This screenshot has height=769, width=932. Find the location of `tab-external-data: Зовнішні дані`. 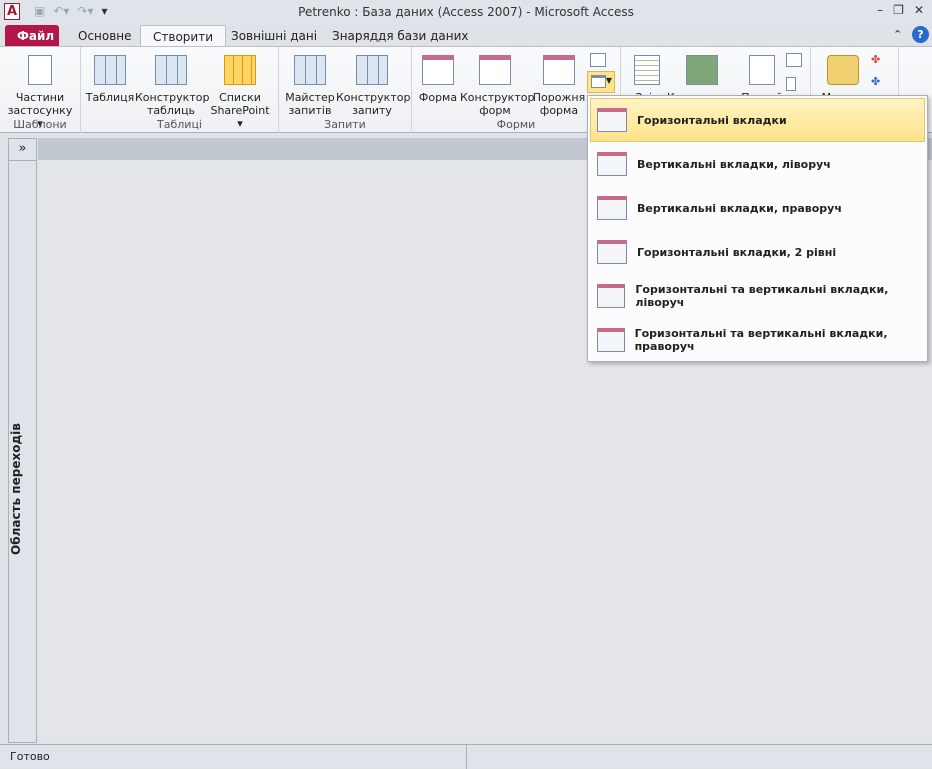

tab-external-data: Зовнішні дані is located at coordinates (274, 36).